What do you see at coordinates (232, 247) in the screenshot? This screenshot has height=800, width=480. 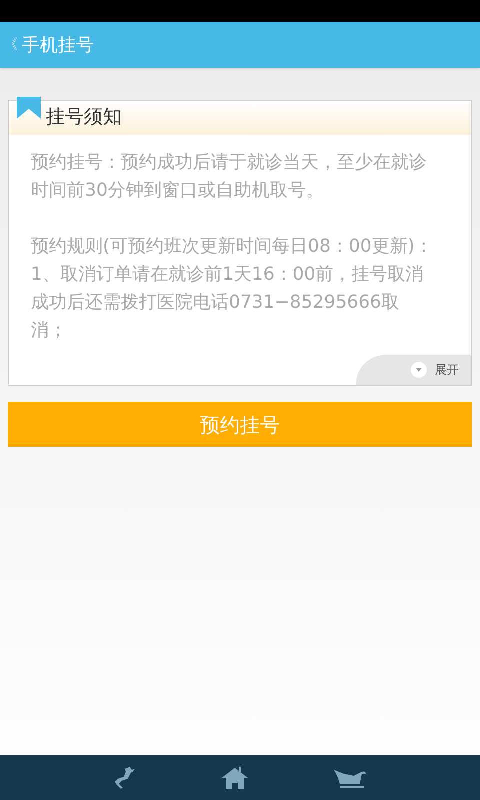 I see `notice-text: 预约规则(可预约班次更新时间每日08：00更新)：` at bounding box center [232, 247].